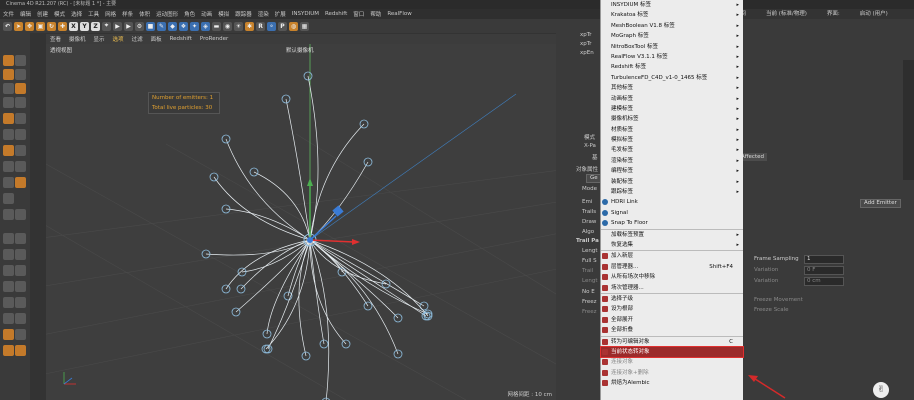 Image resolution: width=914 pixels, height=400 pixels. What do you see at coordinates (144, 14) in the screenshot?
I see `menu-item: 体积` at bounding box center [144, 14].